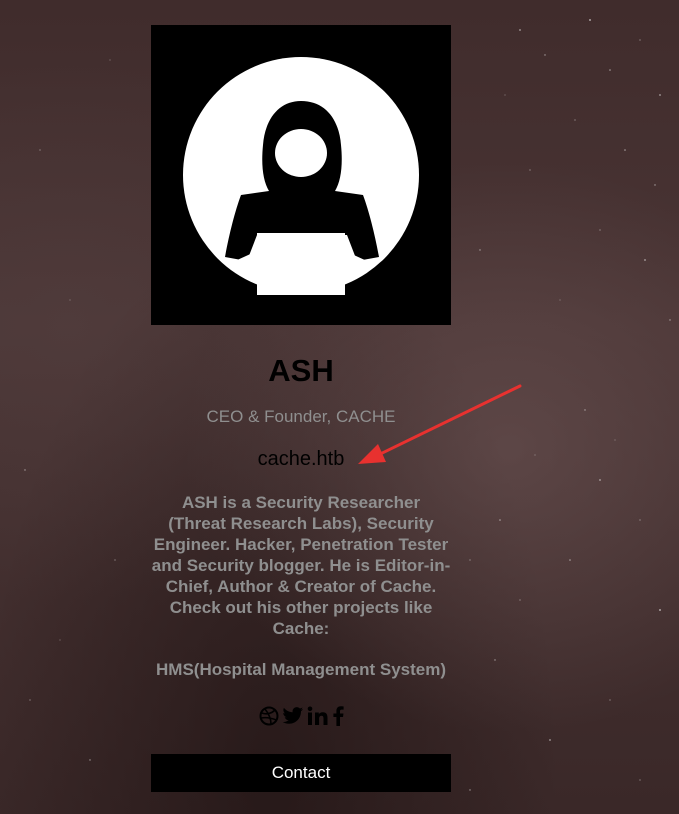 The width and height of the screenshot is (679, 814). I want to click on project-name: HMS(Hospital Management System), so click(301, 669).